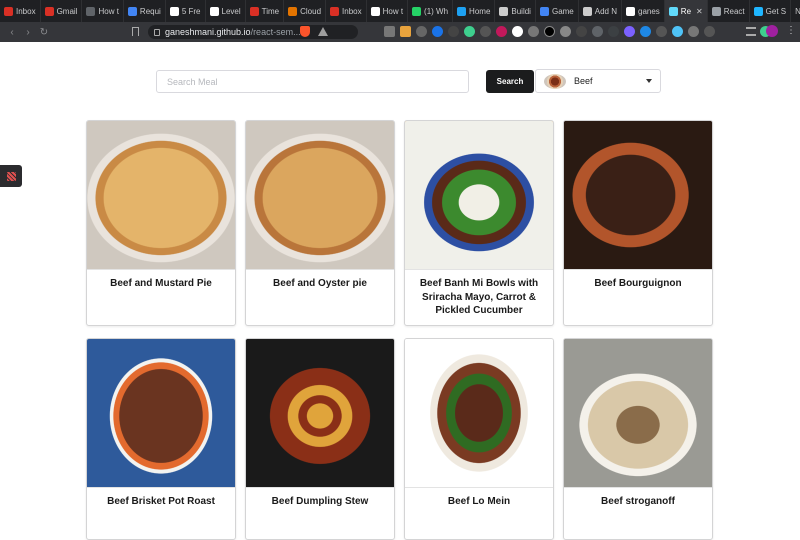 This screenshot has height=540, width=800. I want to click on tab-label: Re, so click(686, 11).